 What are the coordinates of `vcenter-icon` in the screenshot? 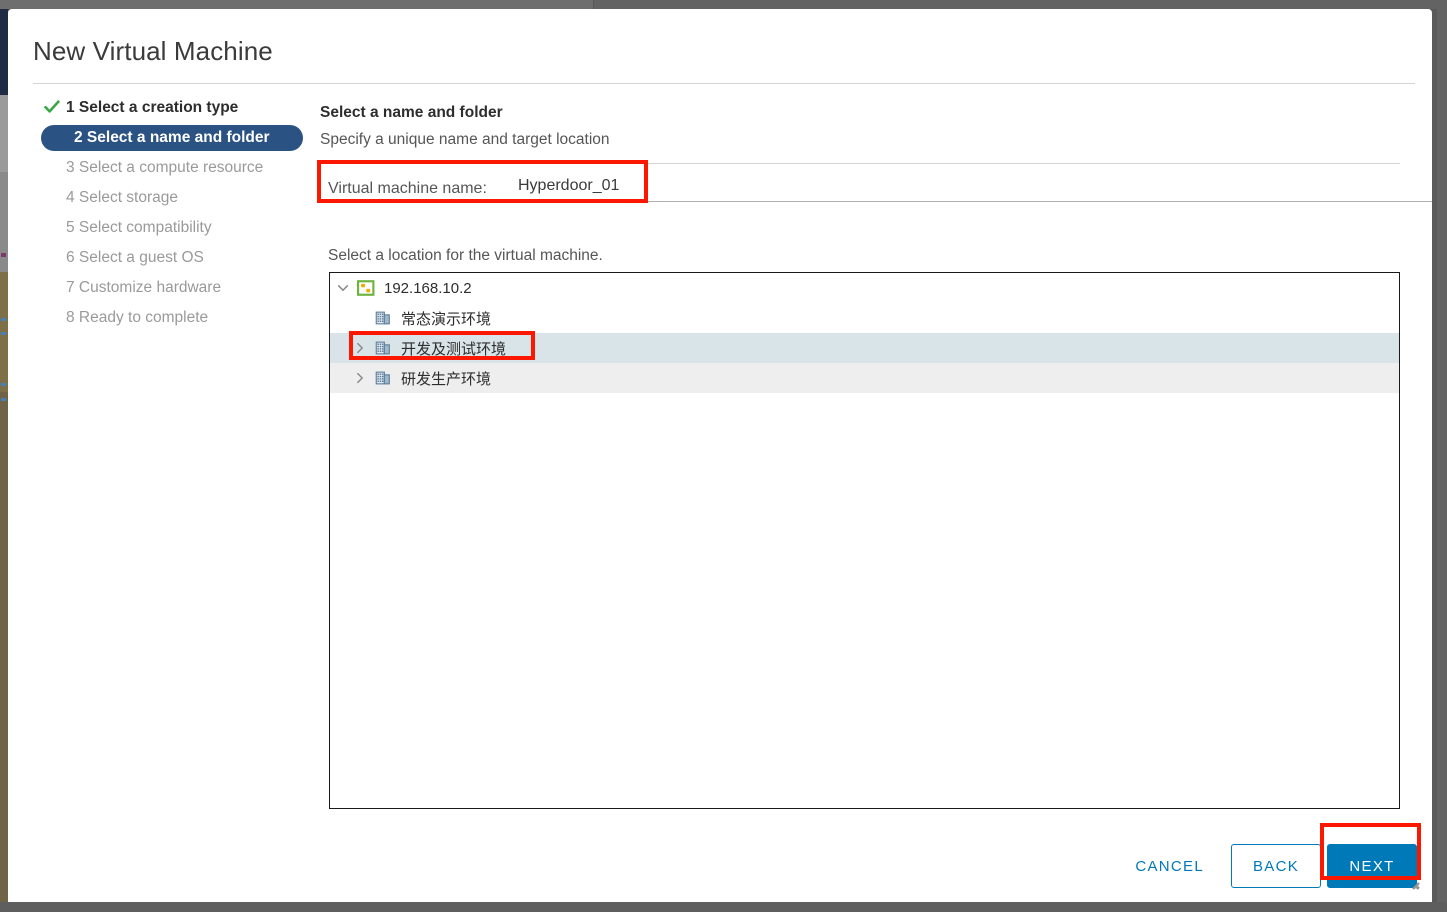 It's located at (366, 288).